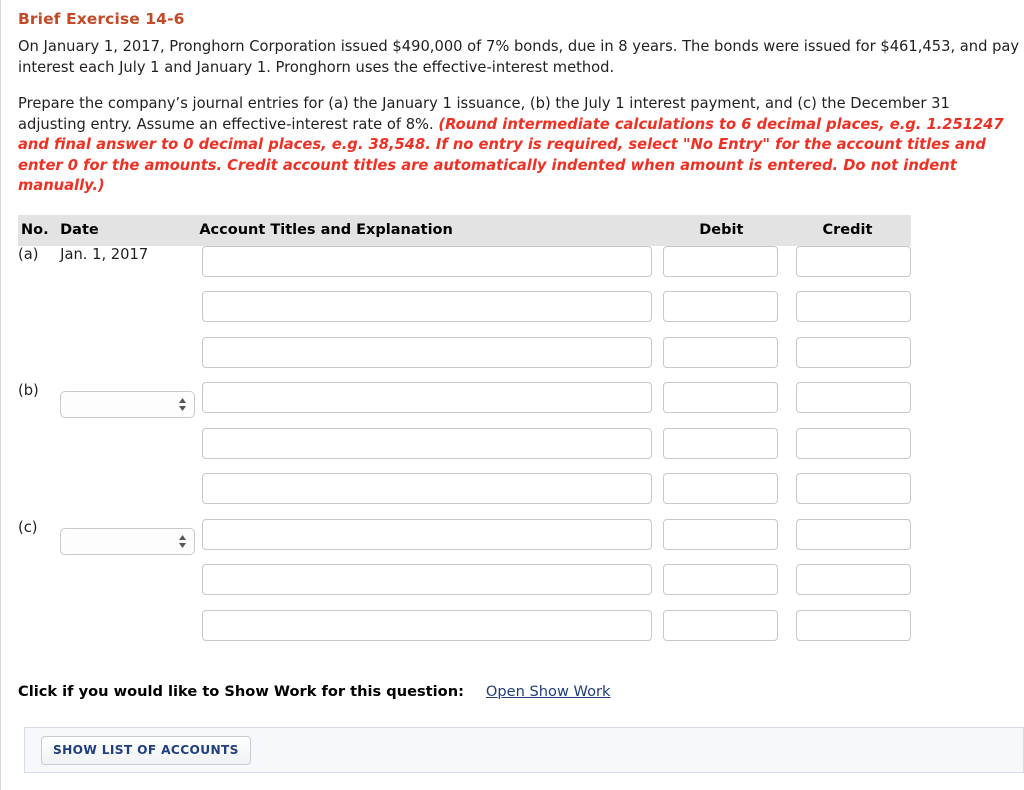 This screenshot has width=1024, height=790. Describe the element at coordinates (429, 230) in the screenshot. I see `column-header-account: Account Titles and Explanation` at that location.